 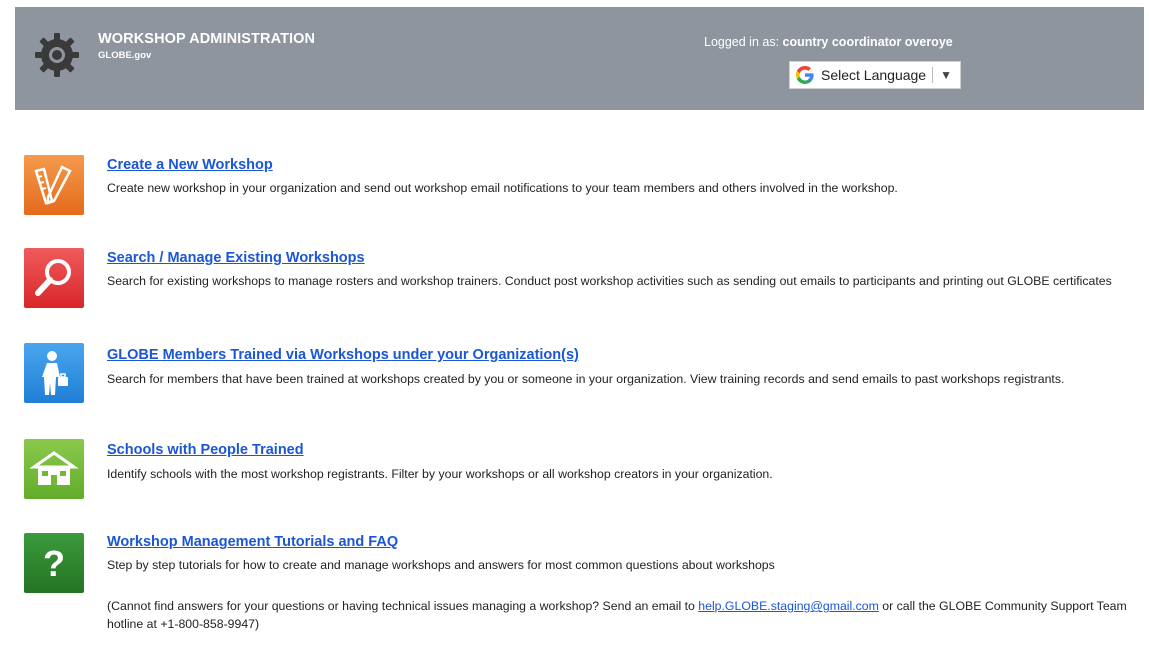 I want to click on pencil-ruler-icon, so click(x=54, y=185).